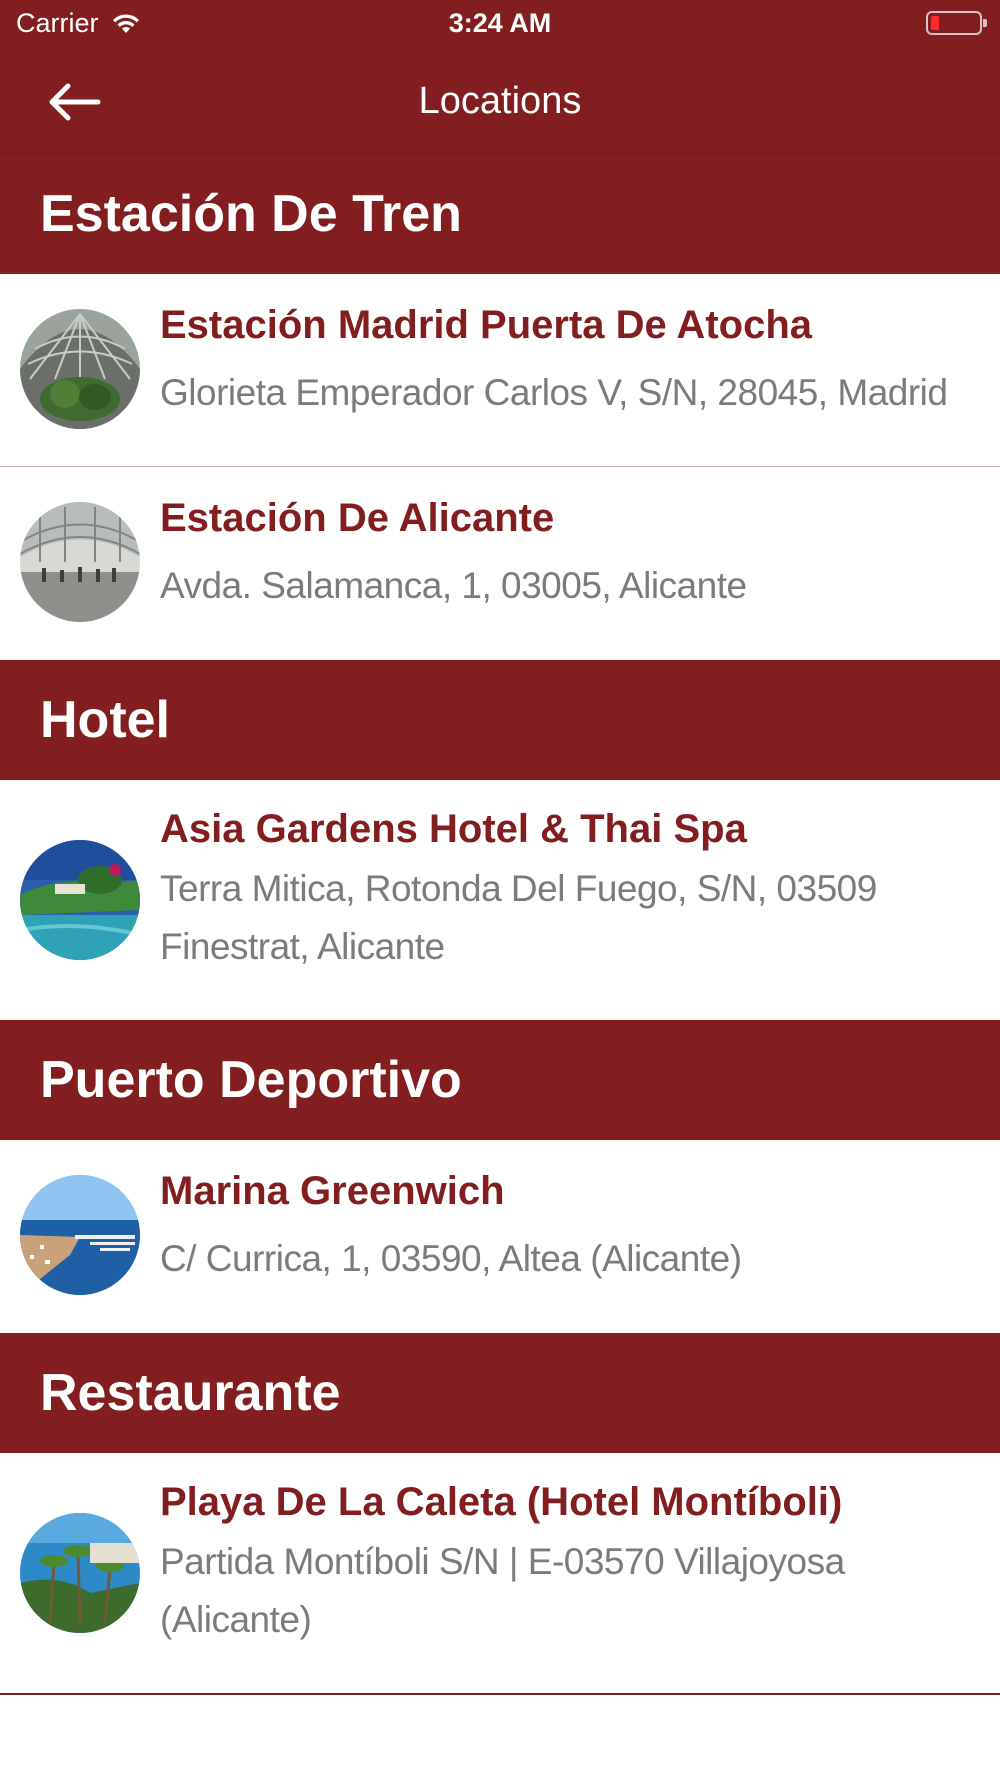 The image size is (1000, 1778). I want to click on navigation-bar: Locations, so click(500, 102).